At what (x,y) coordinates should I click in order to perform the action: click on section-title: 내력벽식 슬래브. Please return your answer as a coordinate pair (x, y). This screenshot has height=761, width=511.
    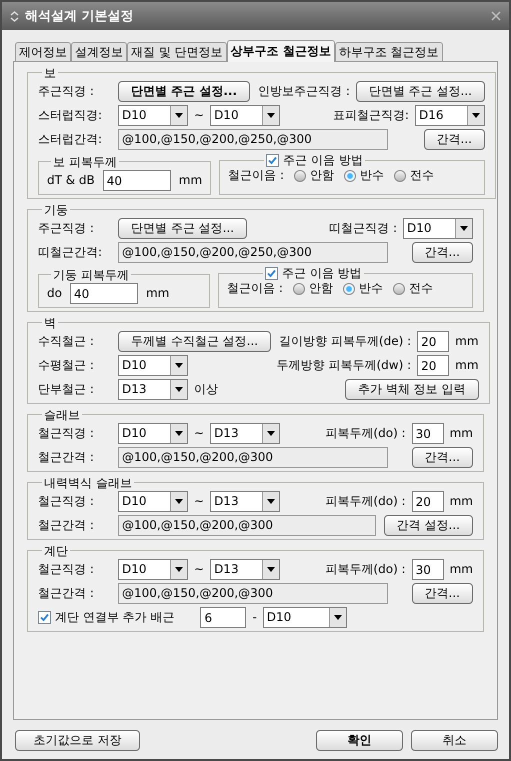
    Looking at the image, I should click on (88, 483).